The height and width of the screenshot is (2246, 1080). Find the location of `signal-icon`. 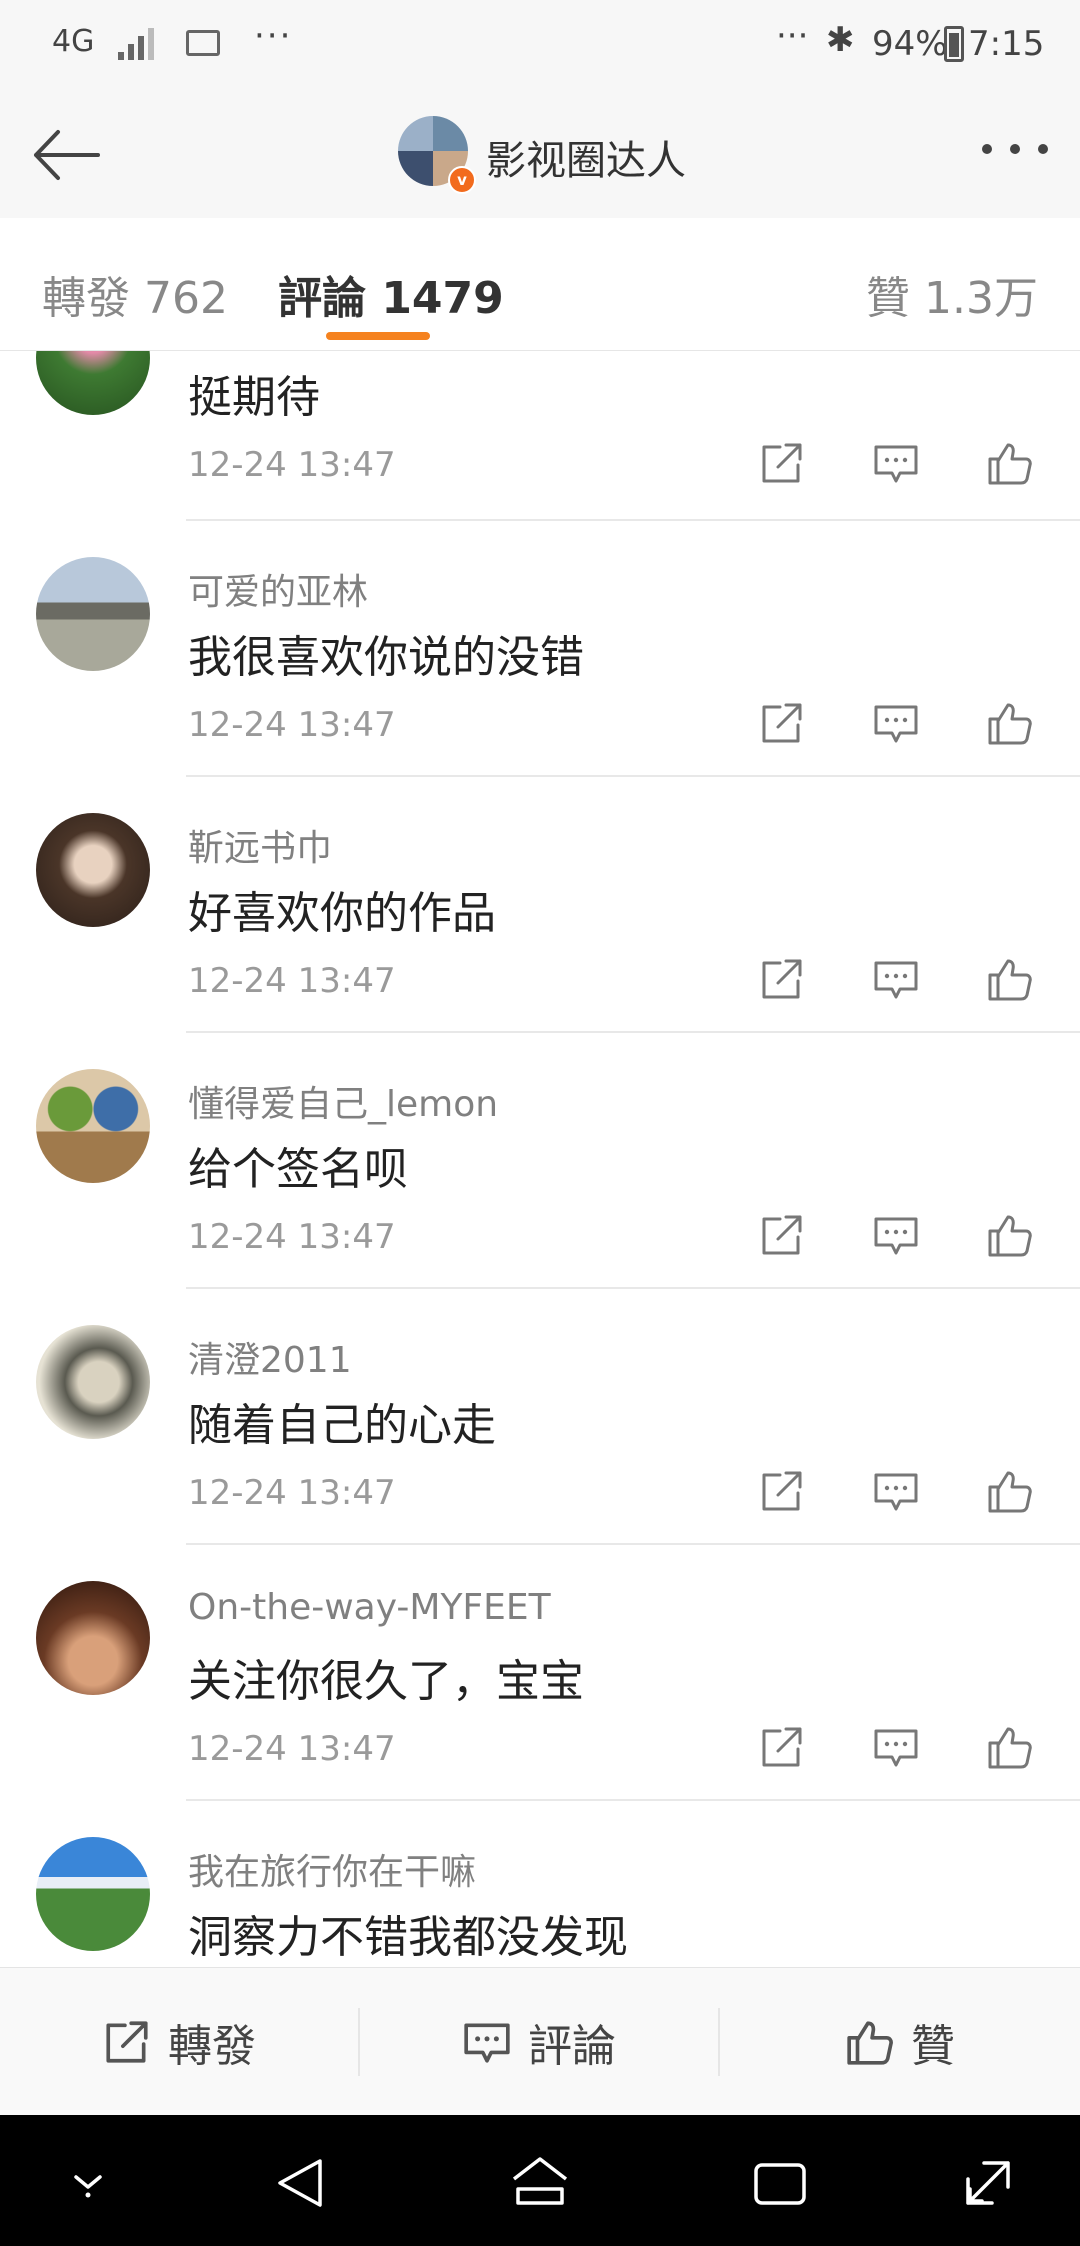

signal-icon is located at coordinates (138, 43).